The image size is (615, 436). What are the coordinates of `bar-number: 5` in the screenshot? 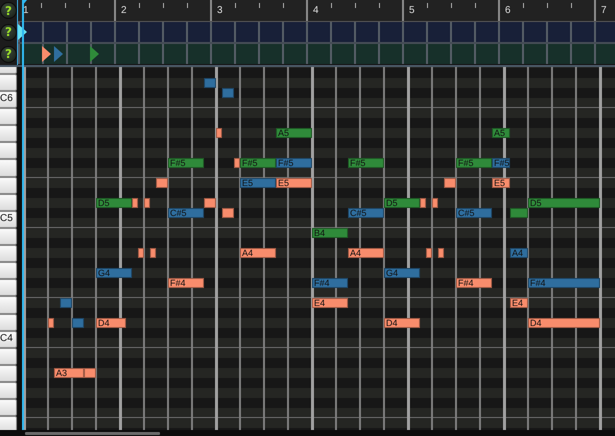 It's located at (412, 10).